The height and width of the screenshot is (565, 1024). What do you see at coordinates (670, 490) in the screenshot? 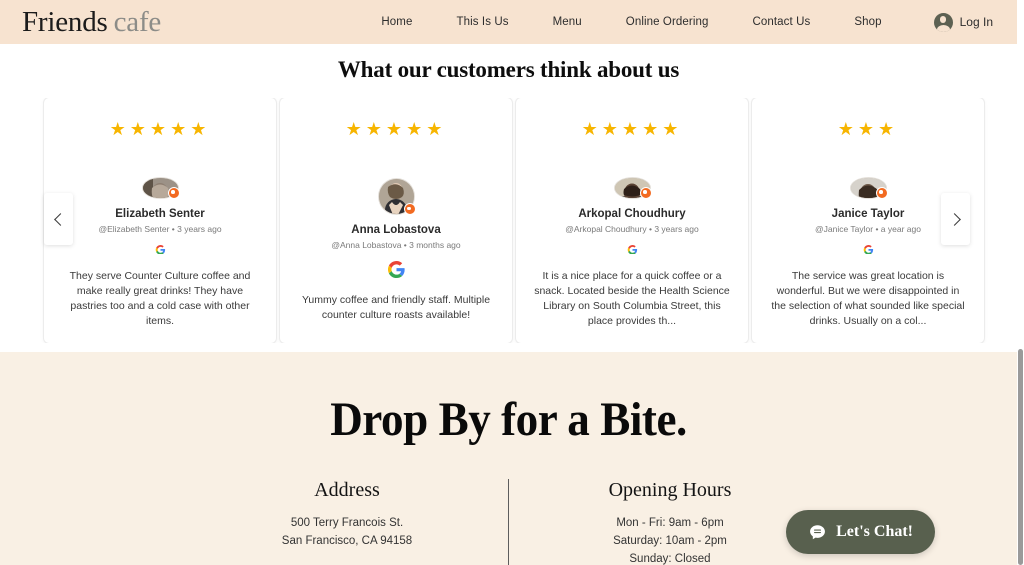
I see `opening-hours-heading: Opening Hours` at bounding box center [670, 490].